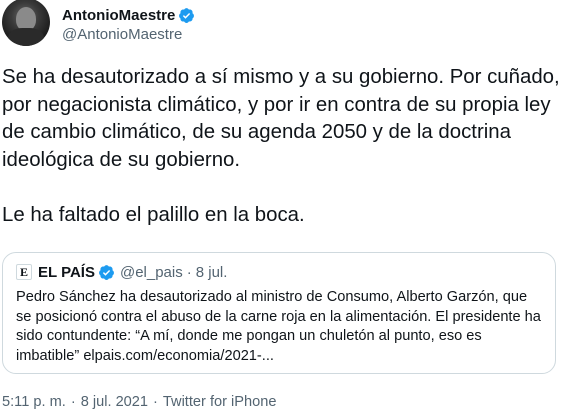  What do you see at coordinates (34, 402) in the screenshot?
I see `tweet-time: 5:11 p. m.` at bounding box center [34, 402].